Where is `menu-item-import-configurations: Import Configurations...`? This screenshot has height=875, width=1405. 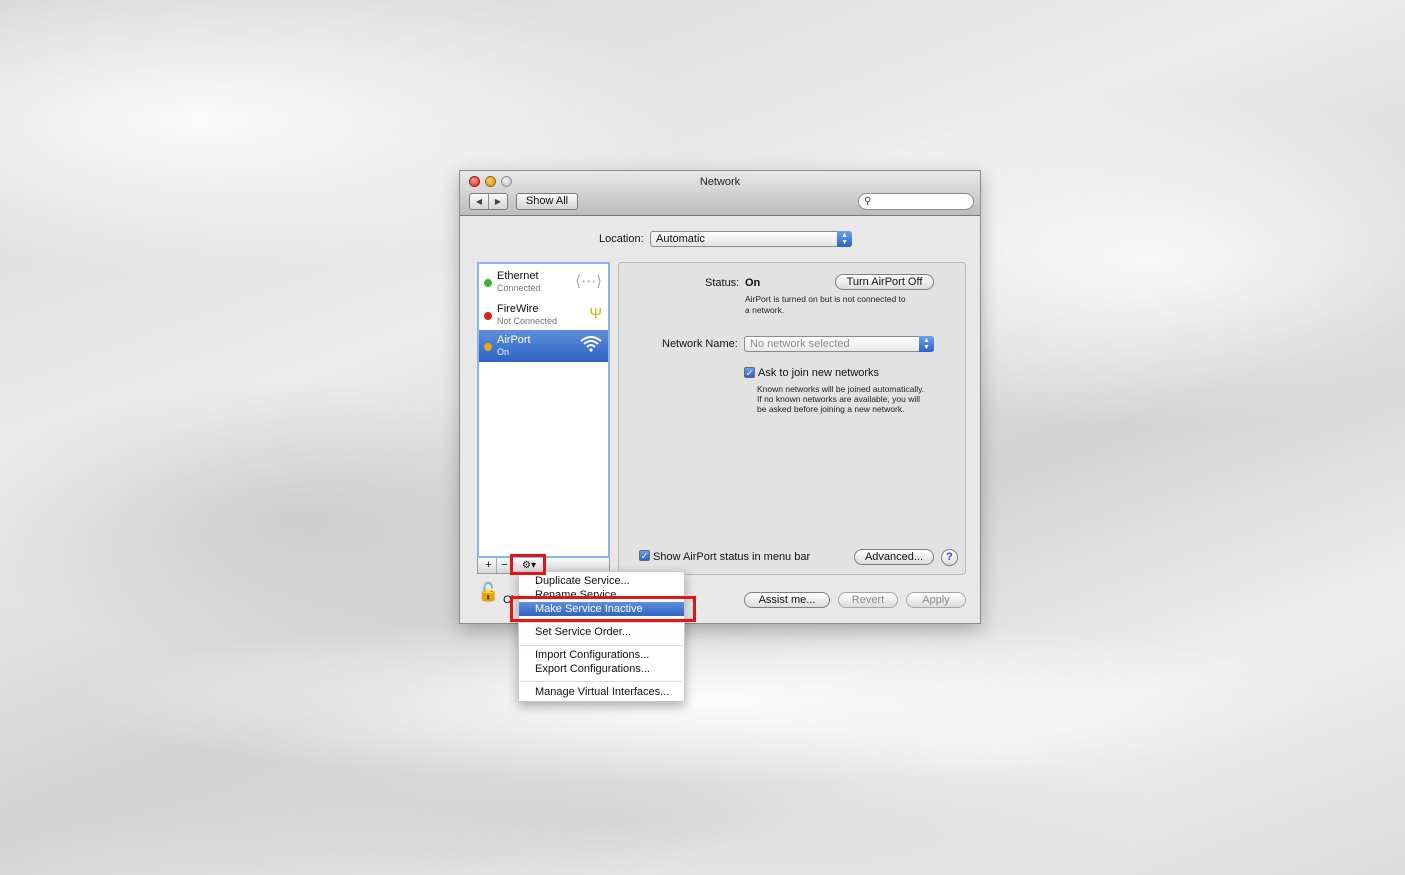
menu-item-import-configurations: Import Configurations... is located at coordinates (601, 655).